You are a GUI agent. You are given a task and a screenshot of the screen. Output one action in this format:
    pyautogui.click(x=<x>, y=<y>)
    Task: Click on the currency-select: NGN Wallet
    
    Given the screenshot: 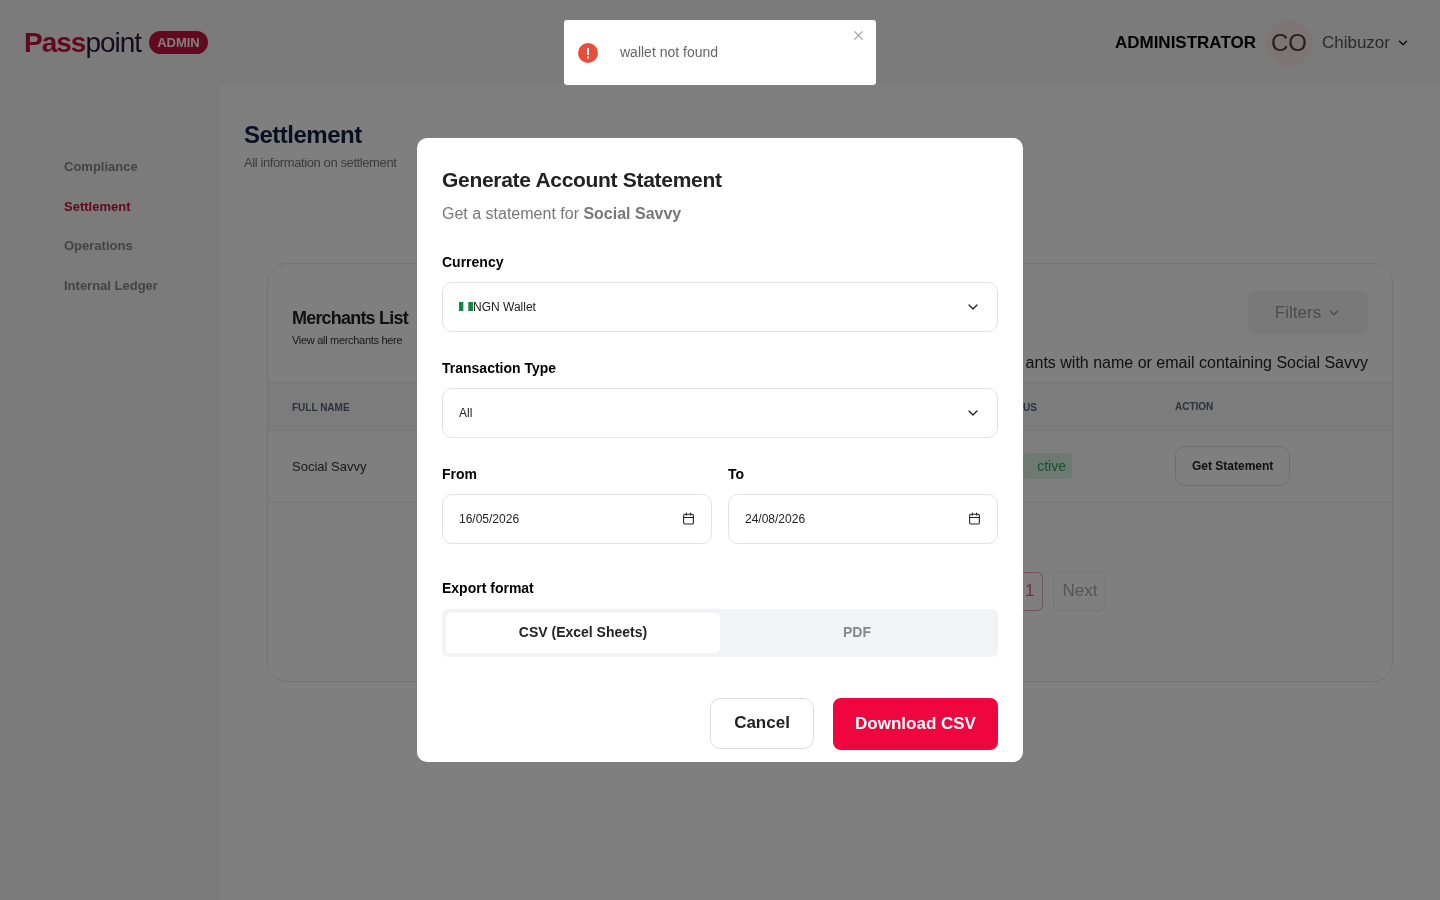 What is the action you would take?
    pyautogui.click(x=720, y=306)
    